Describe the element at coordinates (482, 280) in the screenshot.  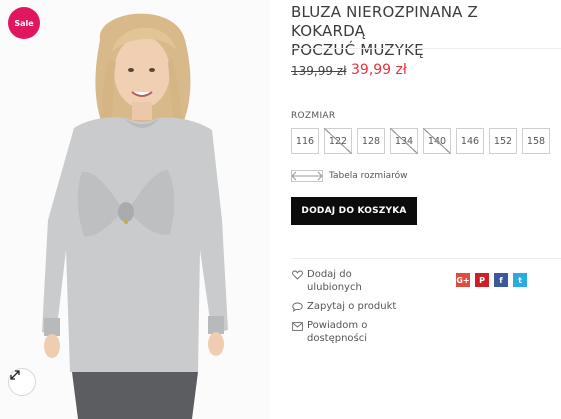
I see `pinterest-share-icon: P` at that location.